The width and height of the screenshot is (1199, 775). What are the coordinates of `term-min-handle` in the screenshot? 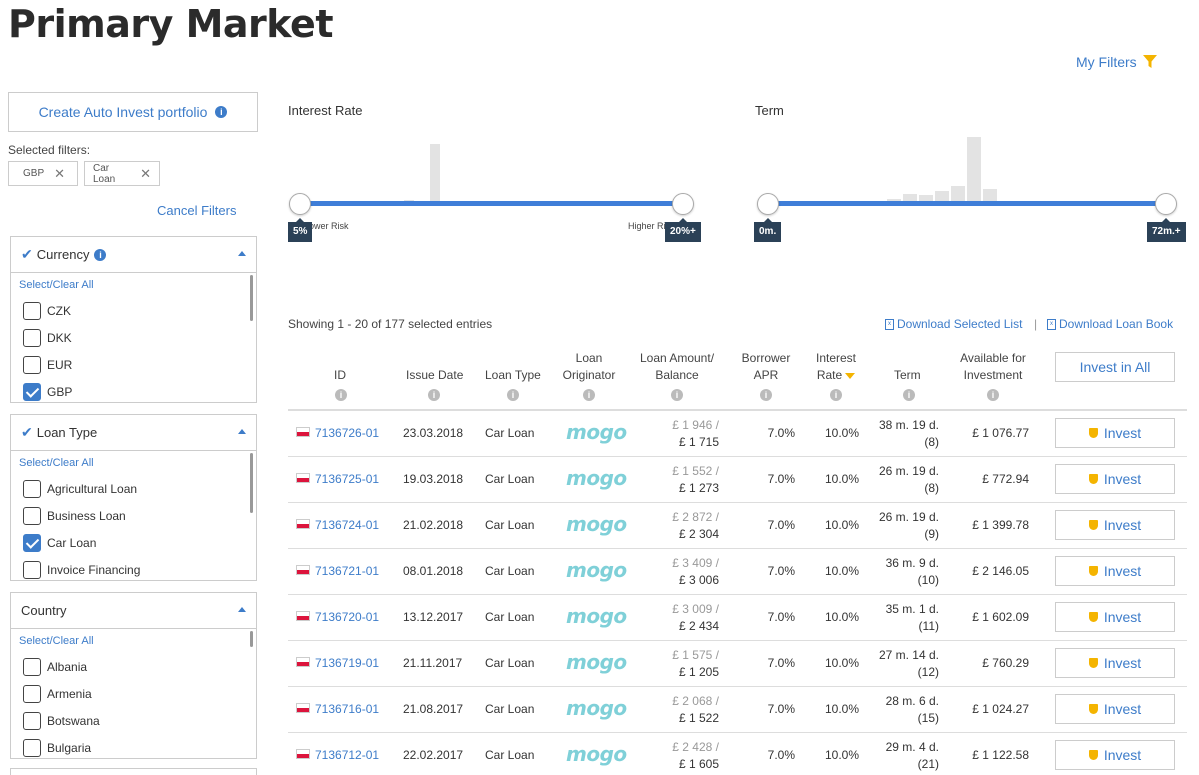 It's located at (768, 204).